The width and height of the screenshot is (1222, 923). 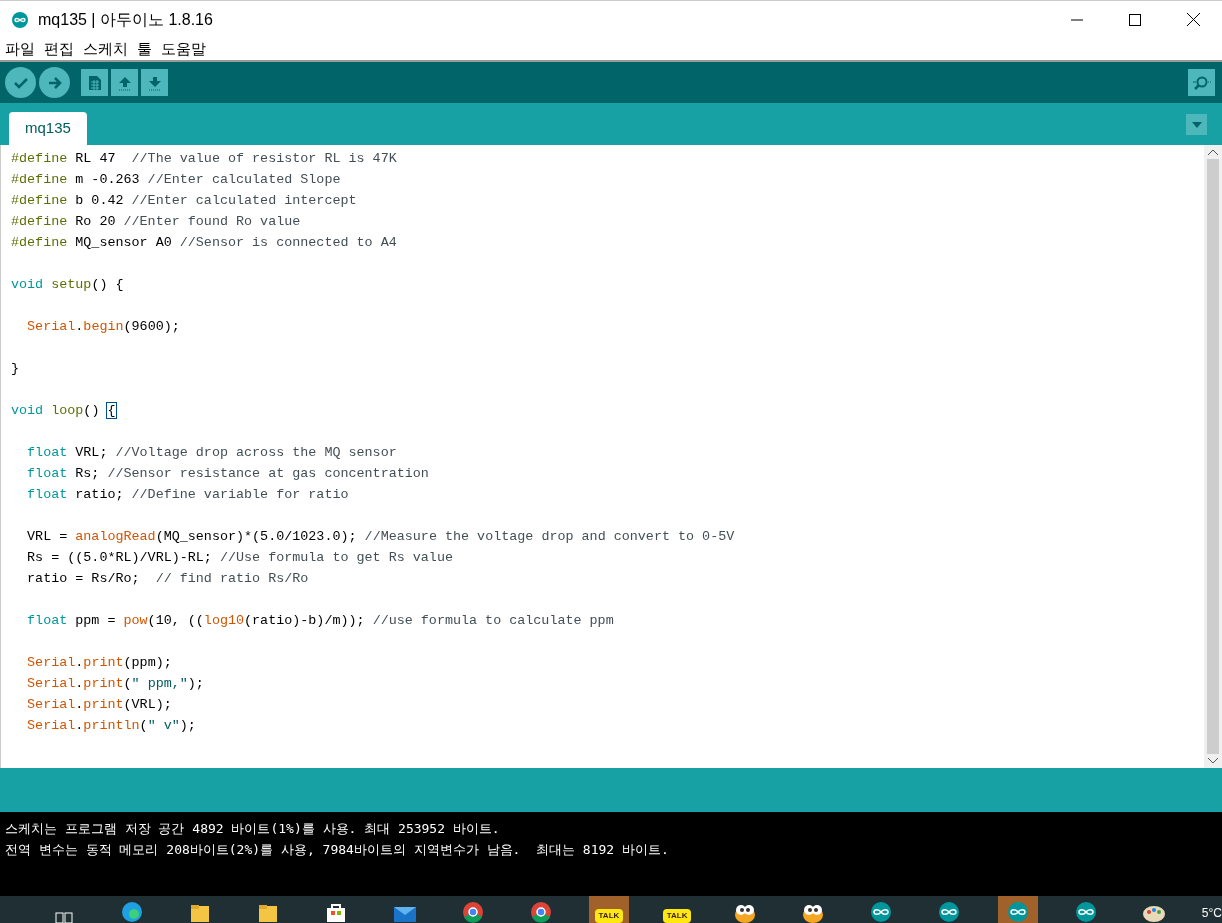 I want to click on arrow-up-icon, so click(x=124, y=82).